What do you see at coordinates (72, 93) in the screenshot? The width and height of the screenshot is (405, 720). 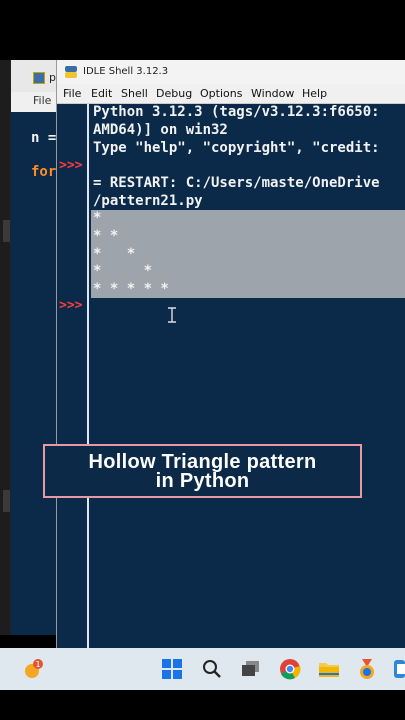 I see `menu-file: File` at bounding box center [72, 93].